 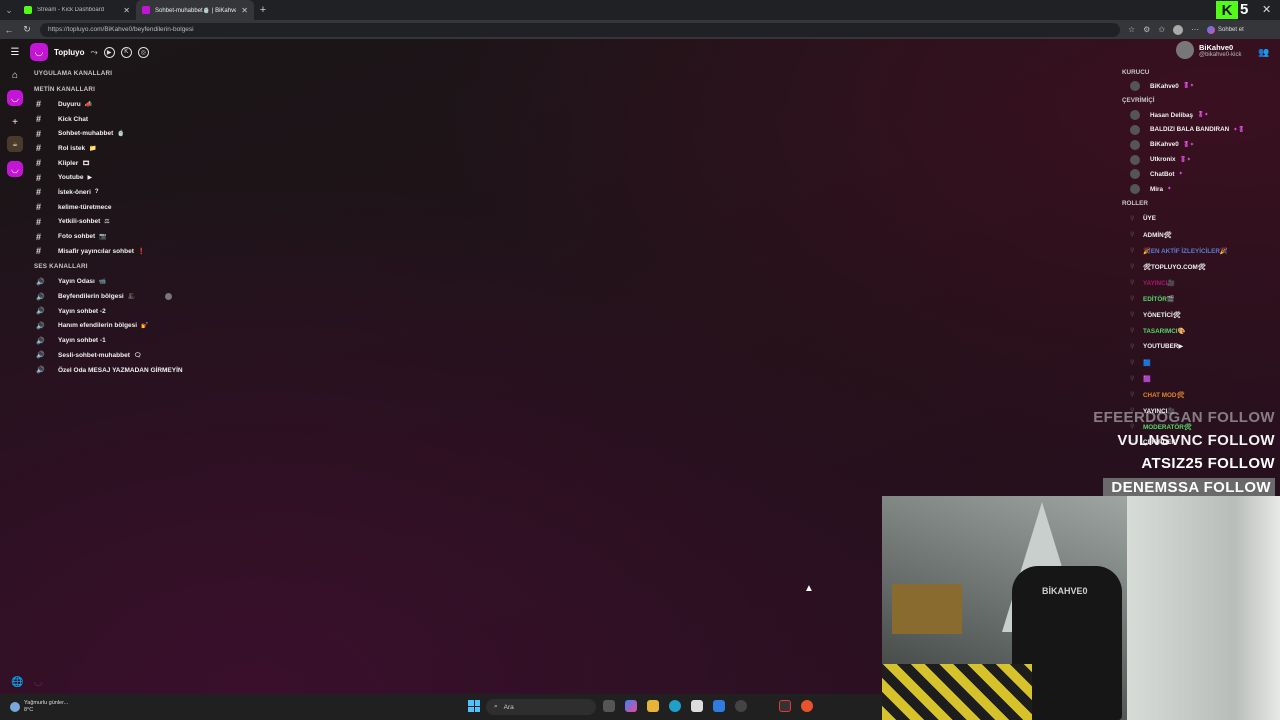 What do you see at coordinates (134, 207) in the screenshot?
I see `text-channel-item: # kelime-türetmece` at bounding box center [134, 207].